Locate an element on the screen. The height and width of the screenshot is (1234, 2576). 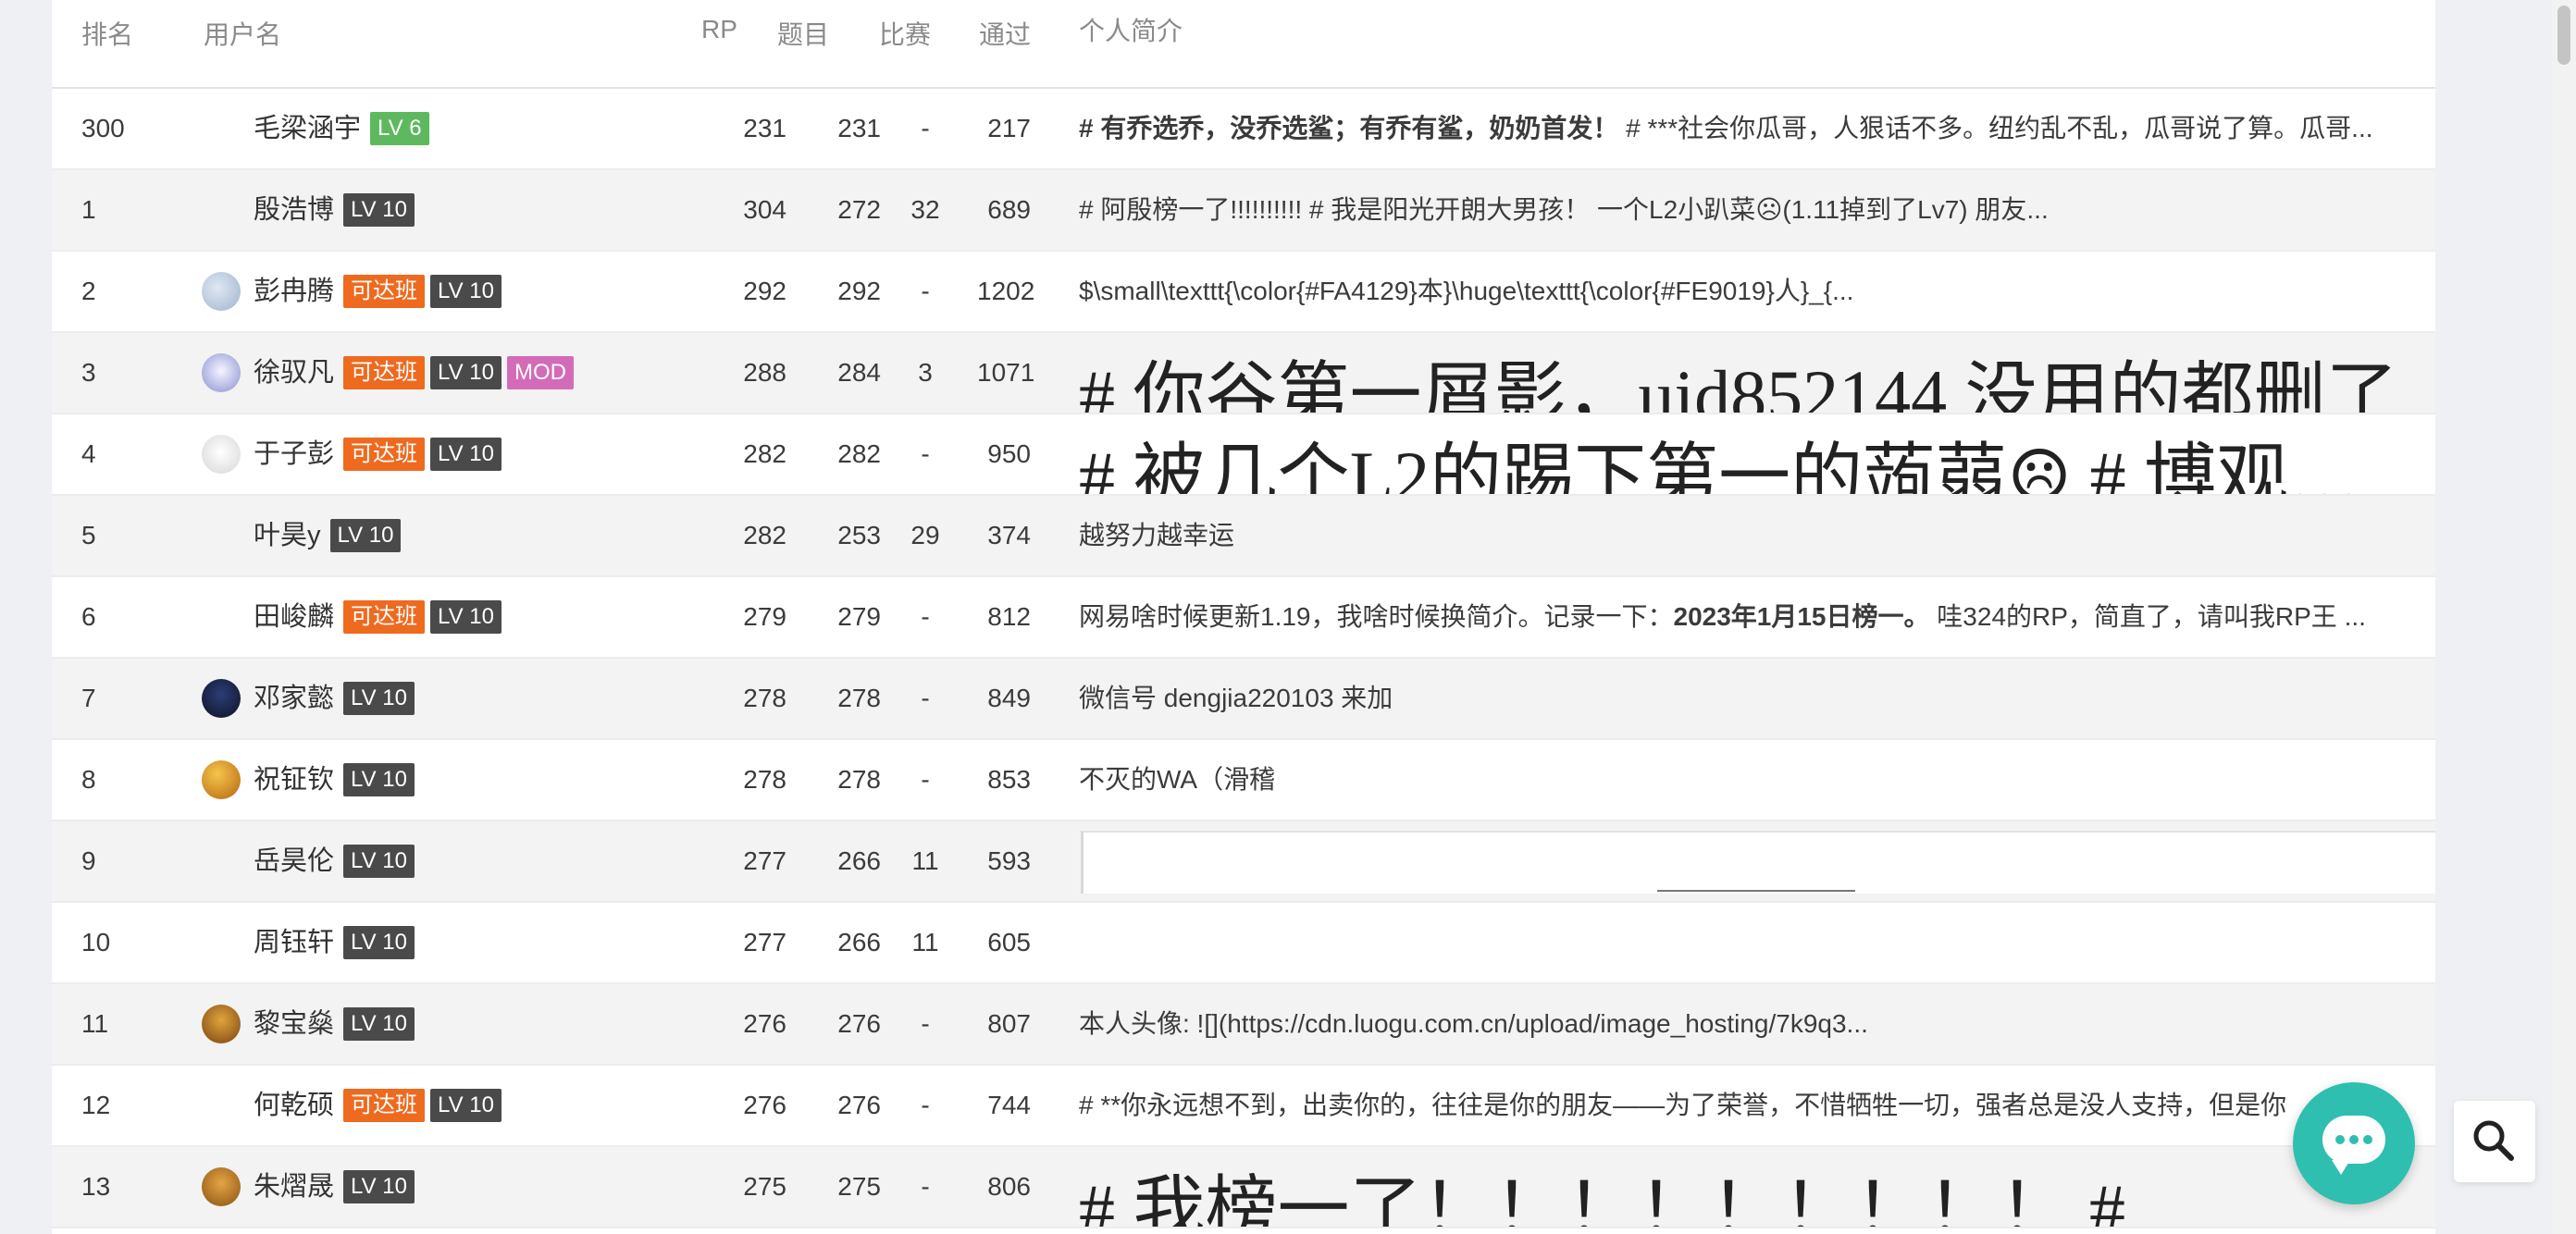
problems-cell: 253 is located at coordinates (859, 535).